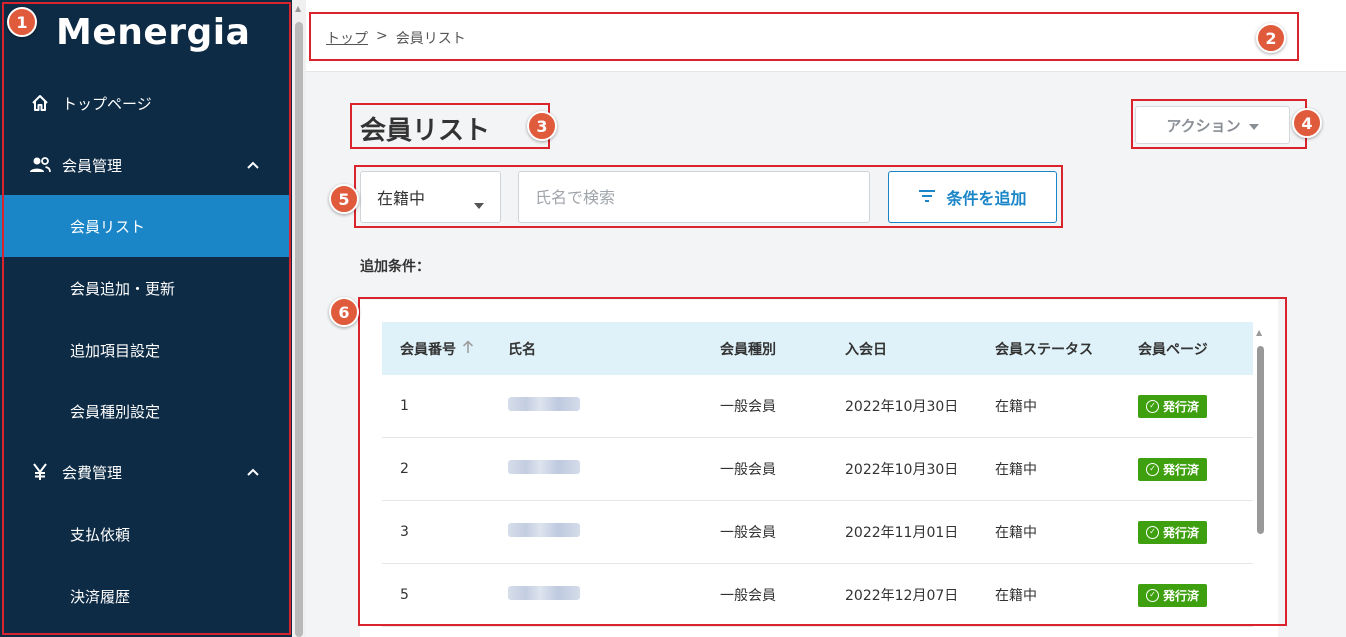 The height and width of the screenshot is (637, 1346). I want to click on conditions-label: 追加条件：, so click(395, 267).